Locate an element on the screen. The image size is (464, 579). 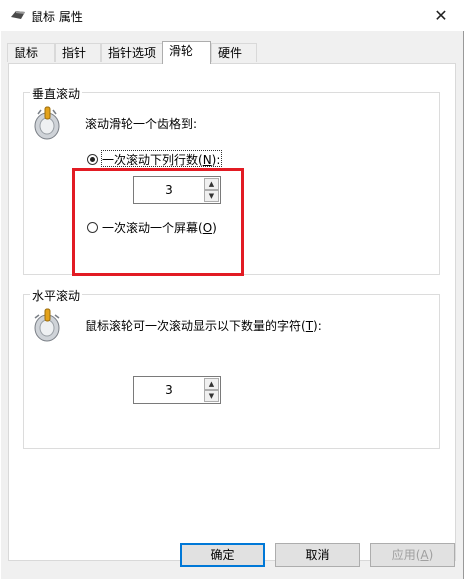
arrow-down-icon: ▼ is located at coordinates (211, 396).